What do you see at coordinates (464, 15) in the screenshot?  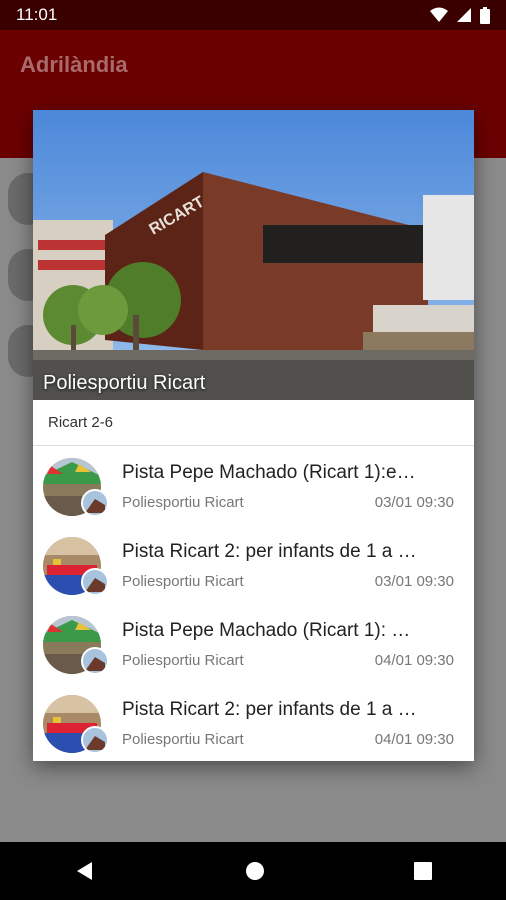 I see `signal-icon` at bounding box center [464, 15].